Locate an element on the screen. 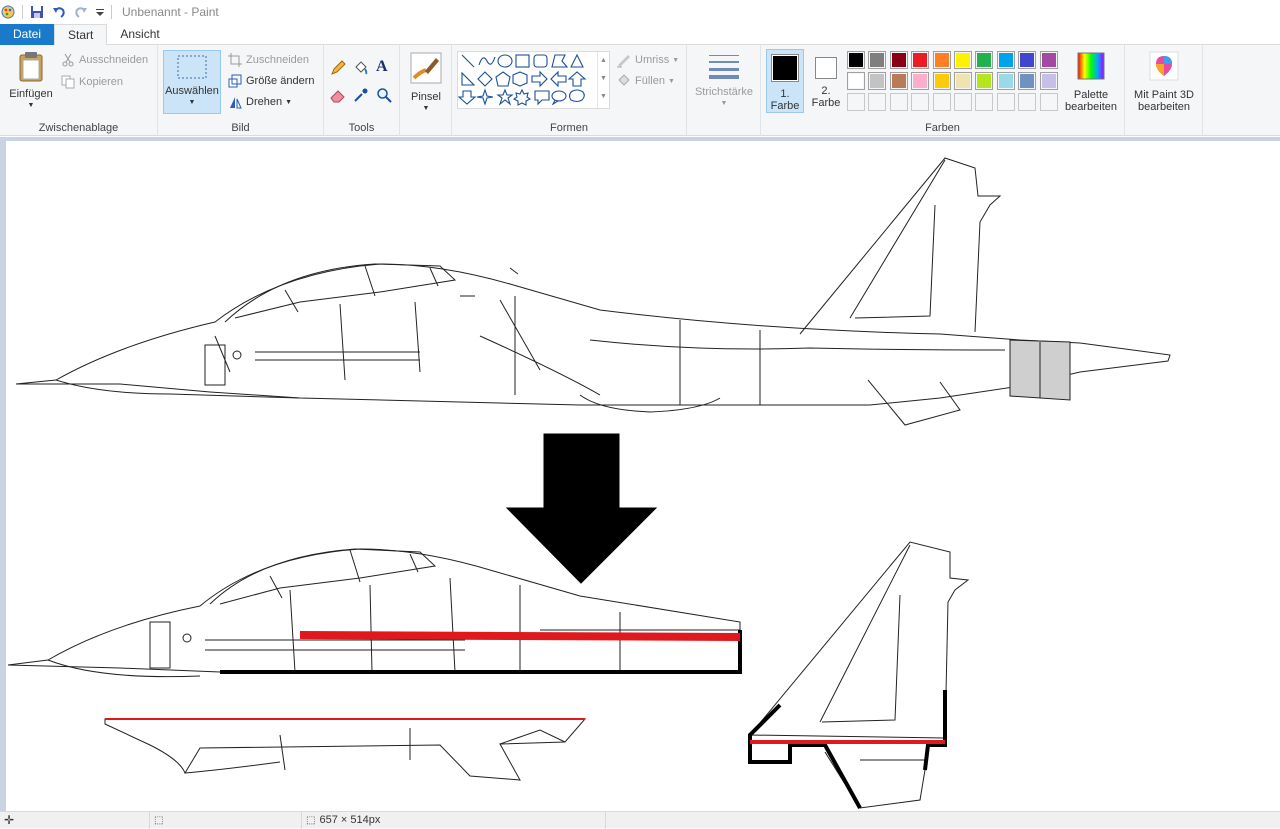 The width and height of the screenshot is (1280, 829). tab-file: Datei is located at coordinates (27, 34).